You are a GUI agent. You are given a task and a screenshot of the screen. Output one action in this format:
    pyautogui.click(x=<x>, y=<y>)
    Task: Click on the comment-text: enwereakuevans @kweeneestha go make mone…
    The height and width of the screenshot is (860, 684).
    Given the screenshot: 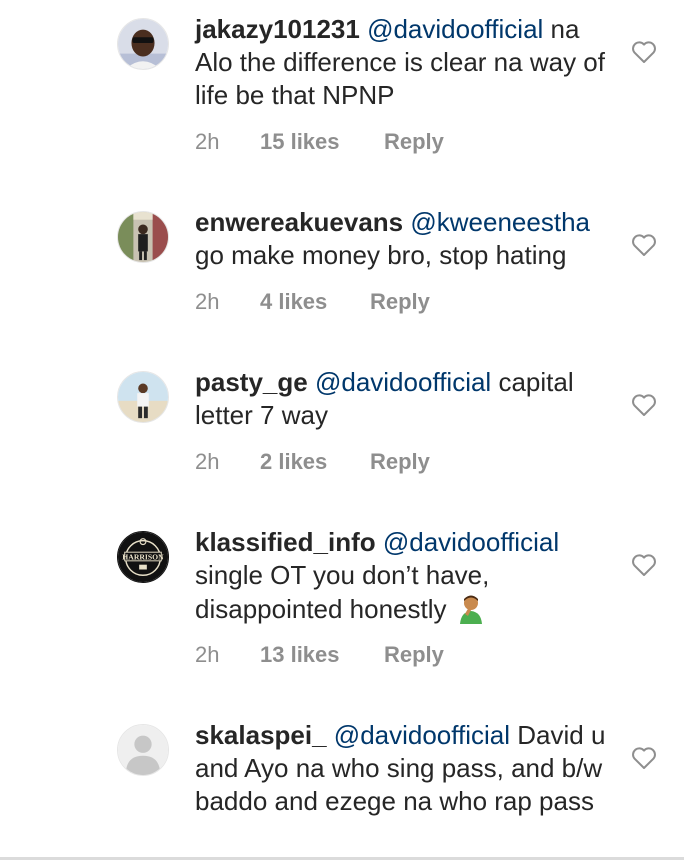 What is the action you would take?
    pyautogui.click(x=405, y=239)
    